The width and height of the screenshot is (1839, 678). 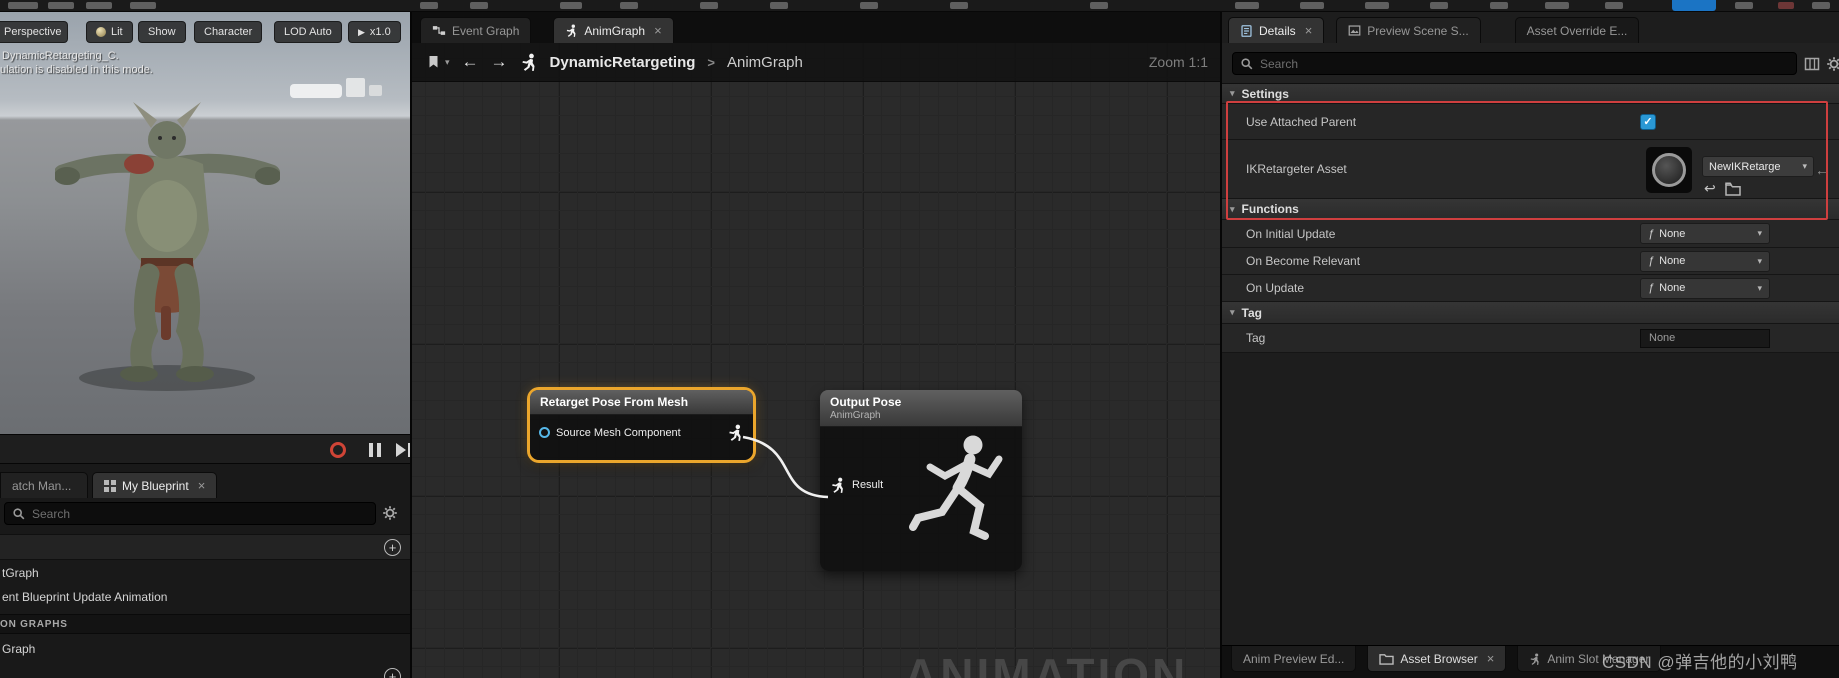 What do you see at coordinates (613, 30) in the screenshot?
I see `tab-animgraph: AnimGraph ×` at bounding box center [613, 30].